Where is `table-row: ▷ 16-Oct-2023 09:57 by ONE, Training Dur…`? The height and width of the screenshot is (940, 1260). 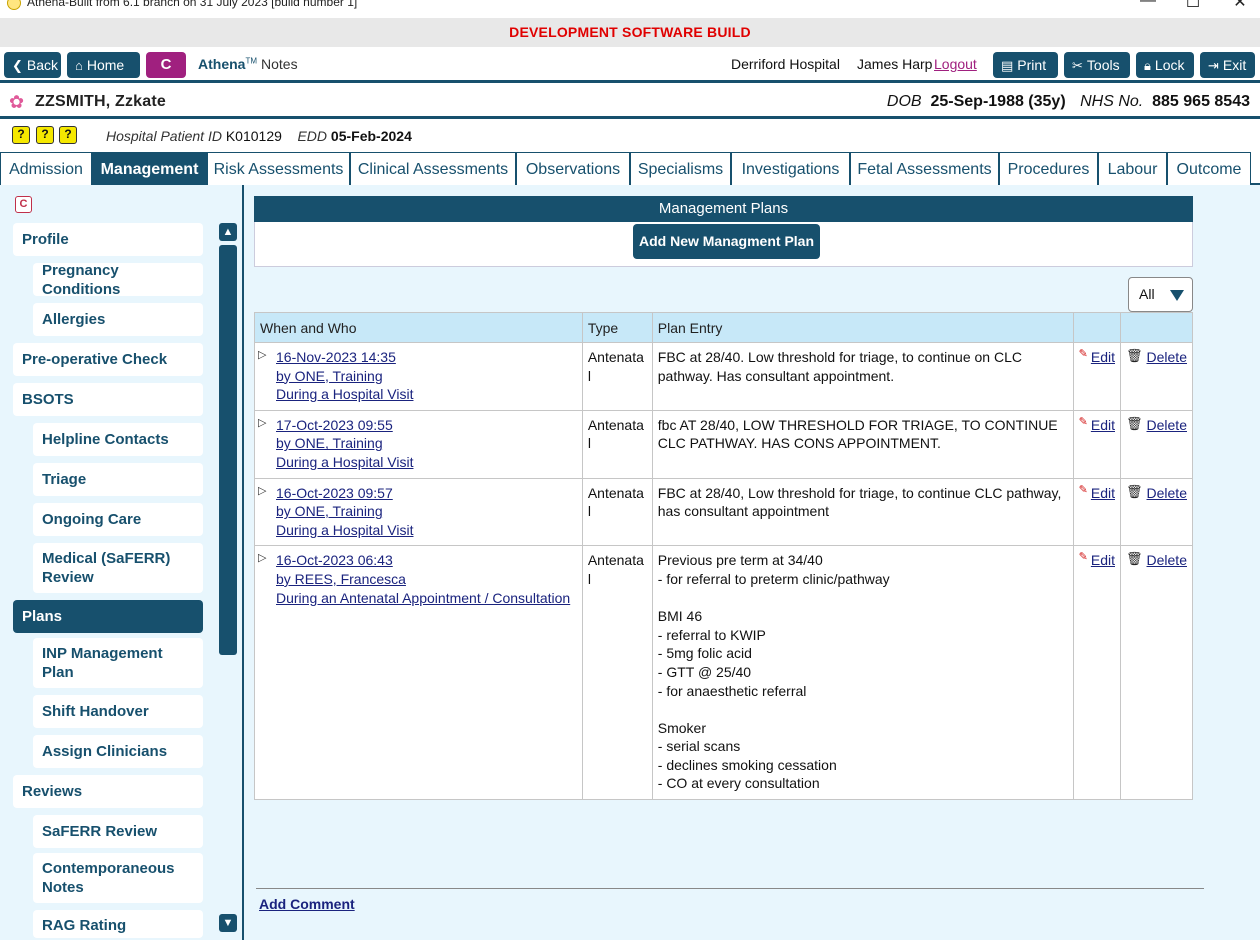
table-row: ▷ 16-Oct-2023 09:57 by ONE, Training Dur… is located at coordinates (723, 512).